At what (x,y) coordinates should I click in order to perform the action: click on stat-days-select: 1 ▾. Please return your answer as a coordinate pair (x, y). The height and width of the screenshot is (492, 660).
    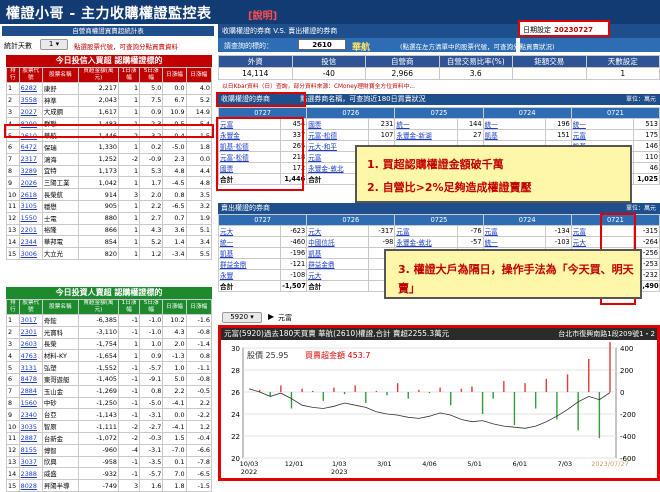
    Looking at the image, I should click on (54, 44).